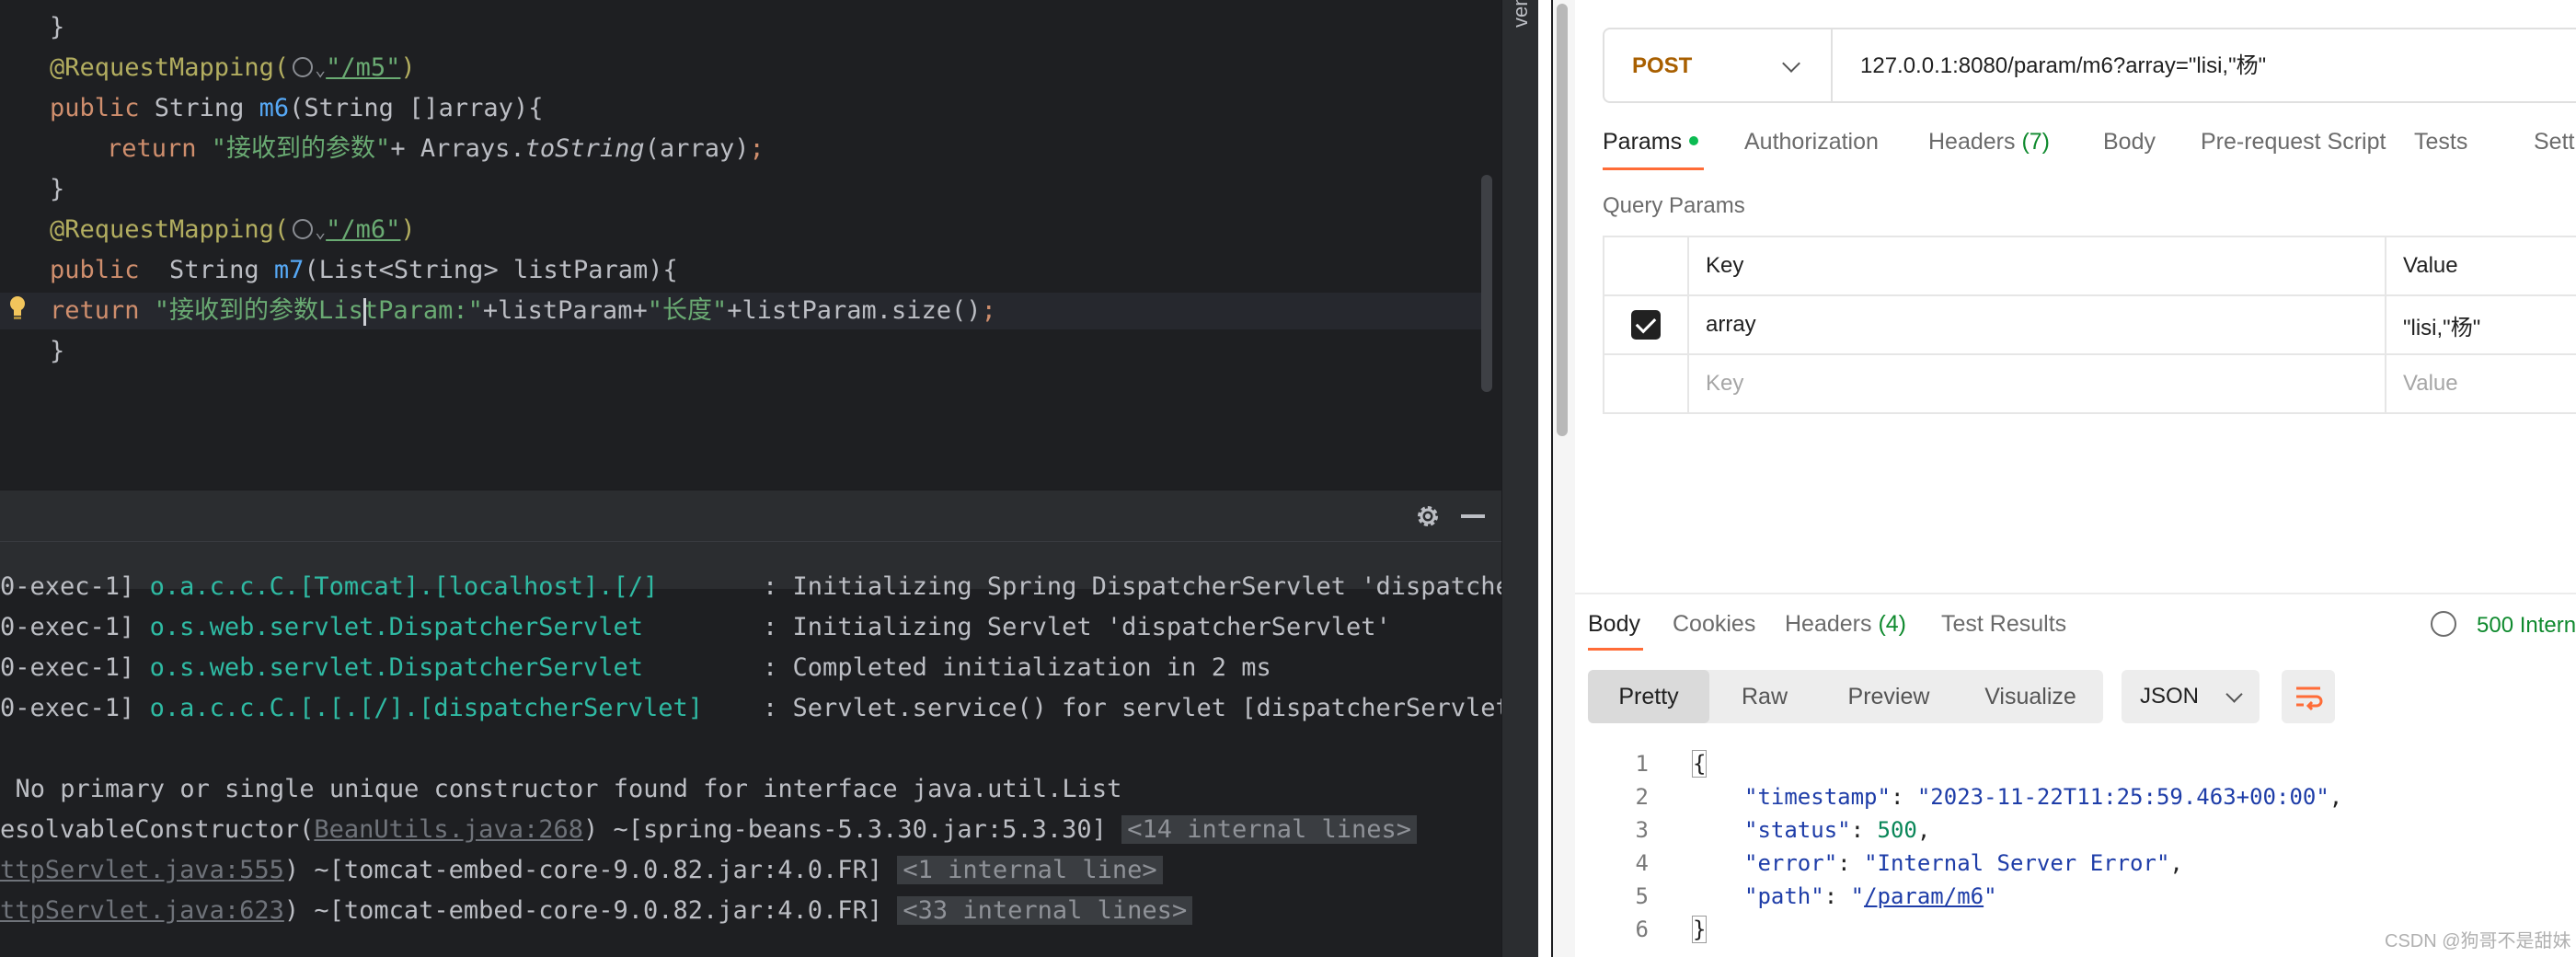  Describe the element at coordinates (2554, 142) in the screenshot. I see `tab-settings: Sett` at that location.